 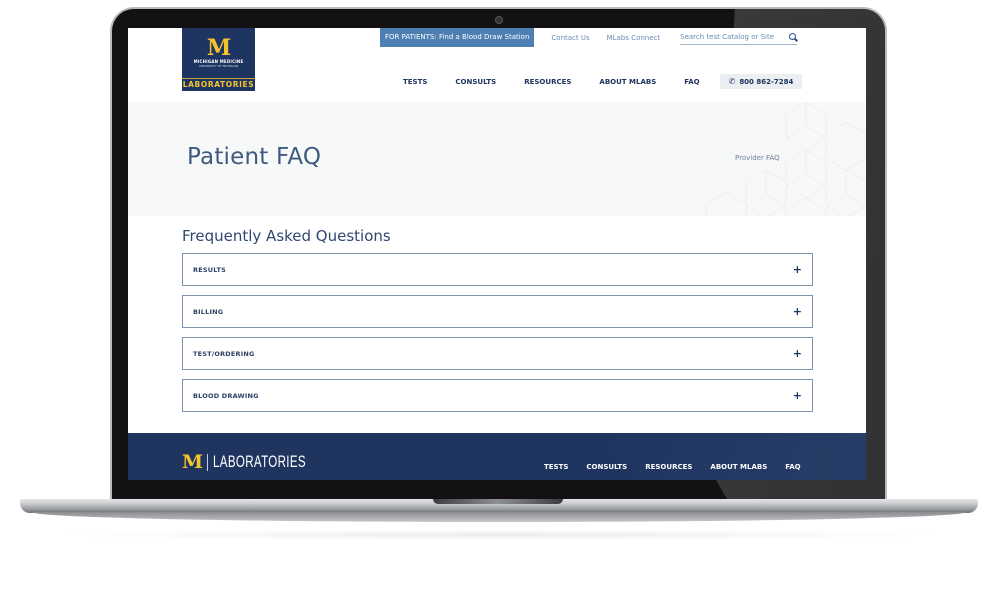 What do you see at coordinates (498, 501) in the screenshot?
I see `laptop-hinge-notch` at bounding box center [498, 501].